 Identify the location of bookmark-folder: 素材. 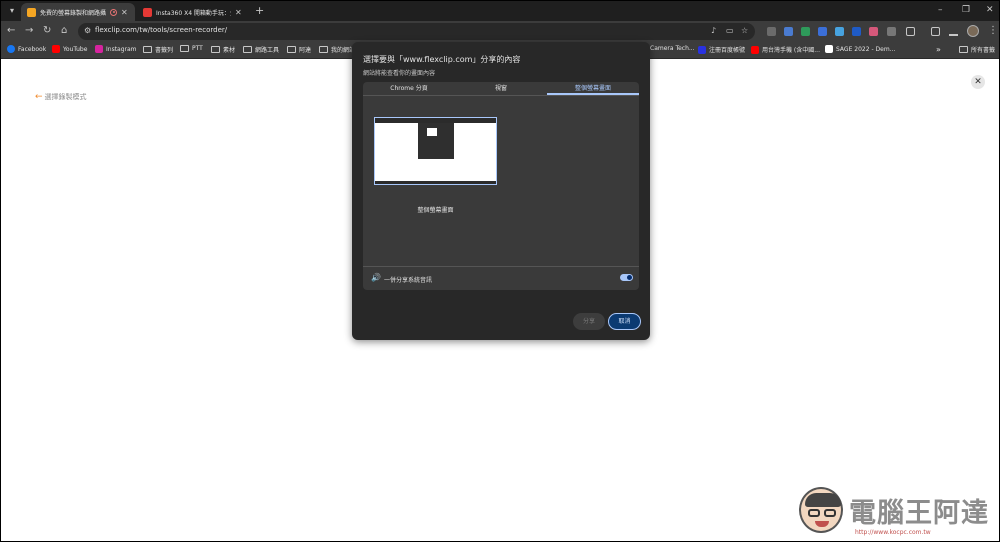
(223, 49).